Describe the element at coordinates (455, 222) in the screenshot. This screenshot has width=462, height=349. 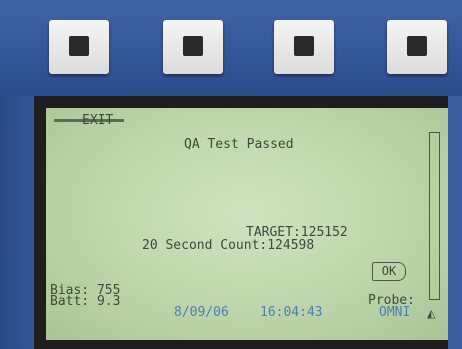
I see `device-bezel-right` at that location.